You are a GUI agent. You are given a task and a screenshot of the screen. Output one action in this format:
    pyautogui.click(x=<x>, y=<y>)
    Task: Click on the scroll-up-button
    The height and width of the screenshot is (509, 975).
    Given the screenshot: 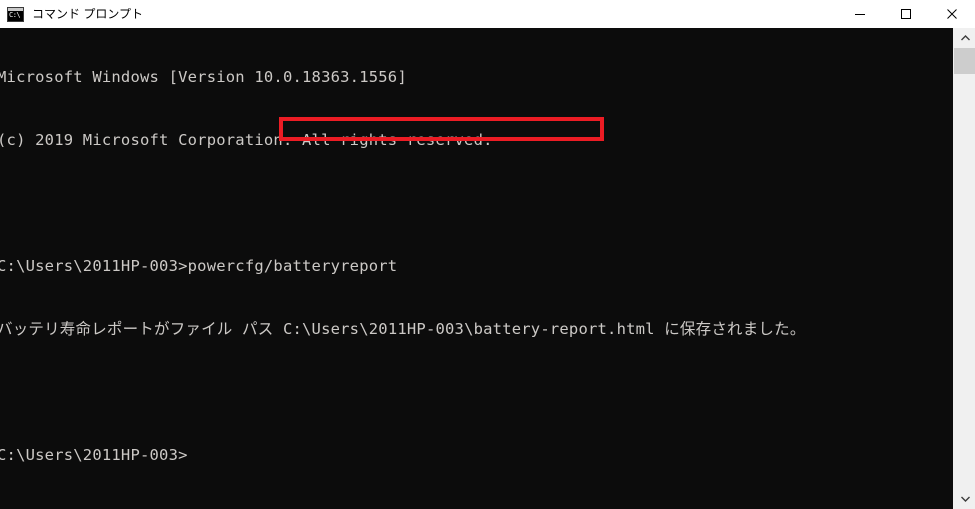 What is the action you would take?
    pyautogui.click(x=964, y=38)
    